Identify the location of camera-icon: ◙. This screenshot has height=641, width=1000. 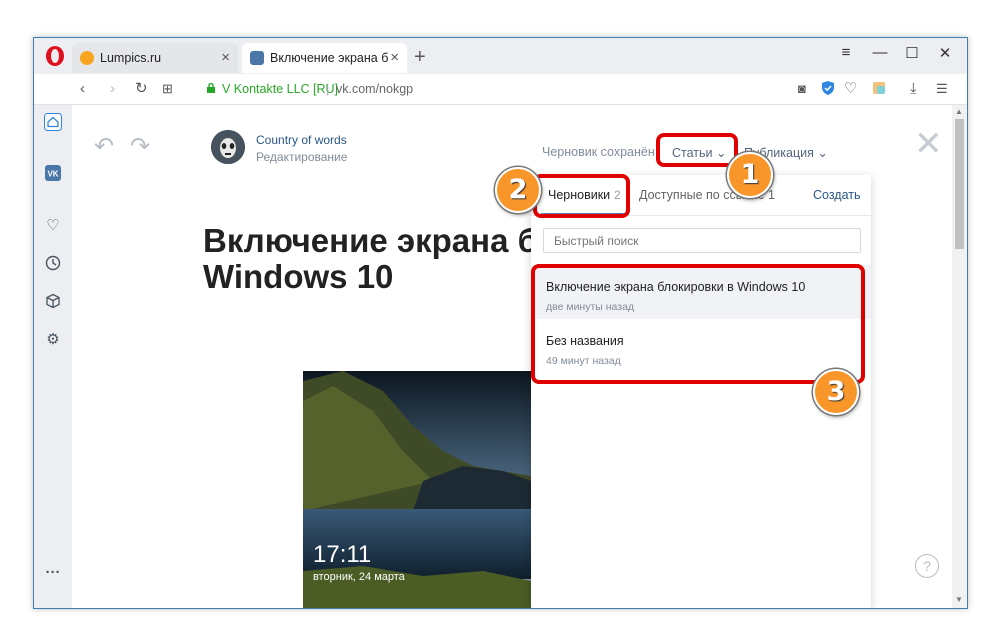
(802, 89).